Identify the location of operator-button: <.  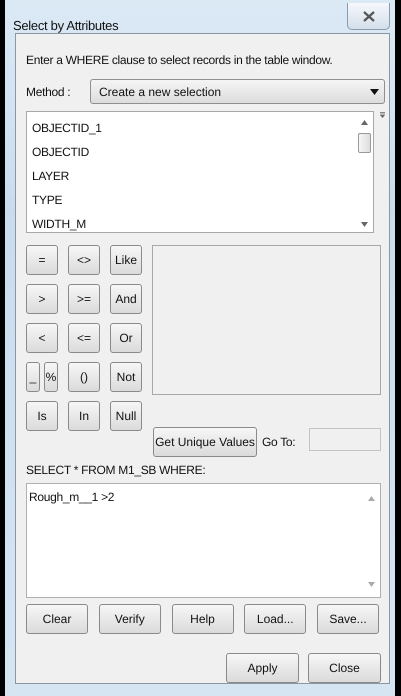
(42, 338).